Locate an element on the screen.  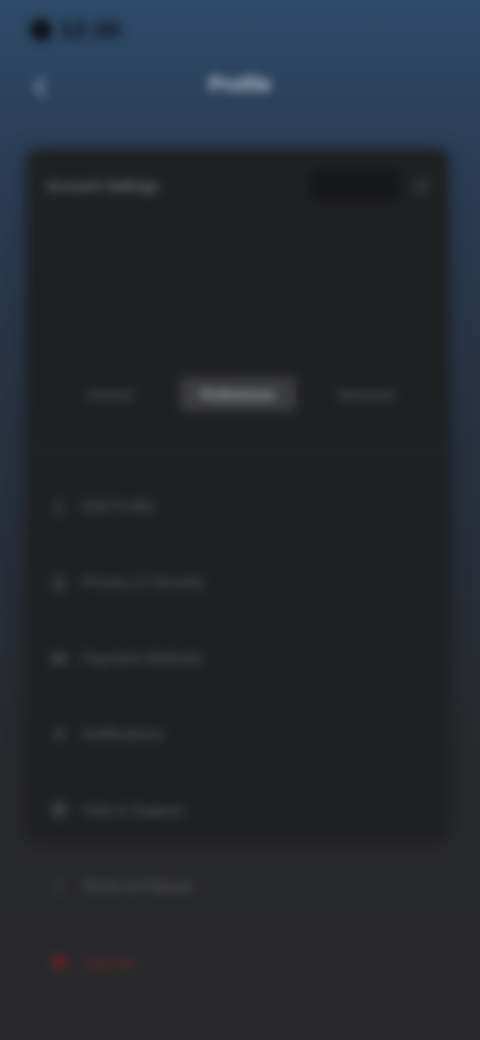
user-icon is located at coordinates (59, 506).